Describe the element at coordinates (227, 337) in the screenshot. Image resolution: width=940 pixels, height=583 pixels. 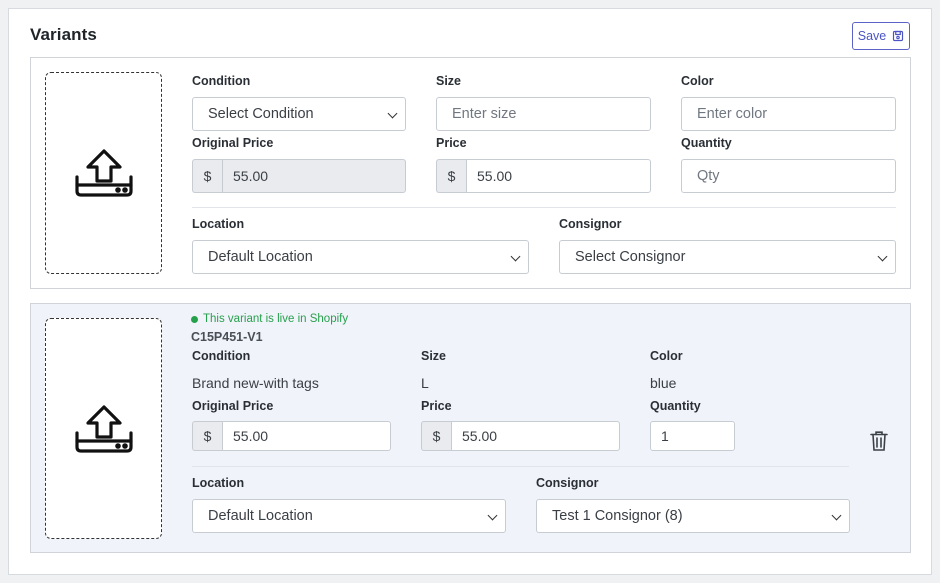
I see `variant-sku: C15P451-V1` at that location.